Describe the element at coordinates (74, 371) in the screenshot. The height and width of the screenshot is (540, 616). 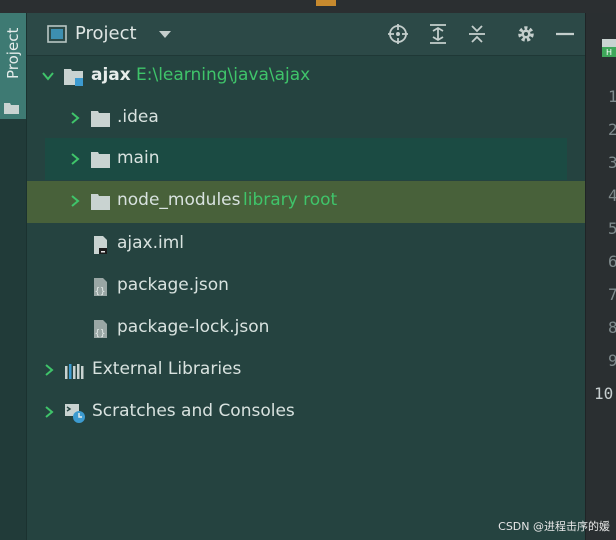
I see `library-icon` at that location.